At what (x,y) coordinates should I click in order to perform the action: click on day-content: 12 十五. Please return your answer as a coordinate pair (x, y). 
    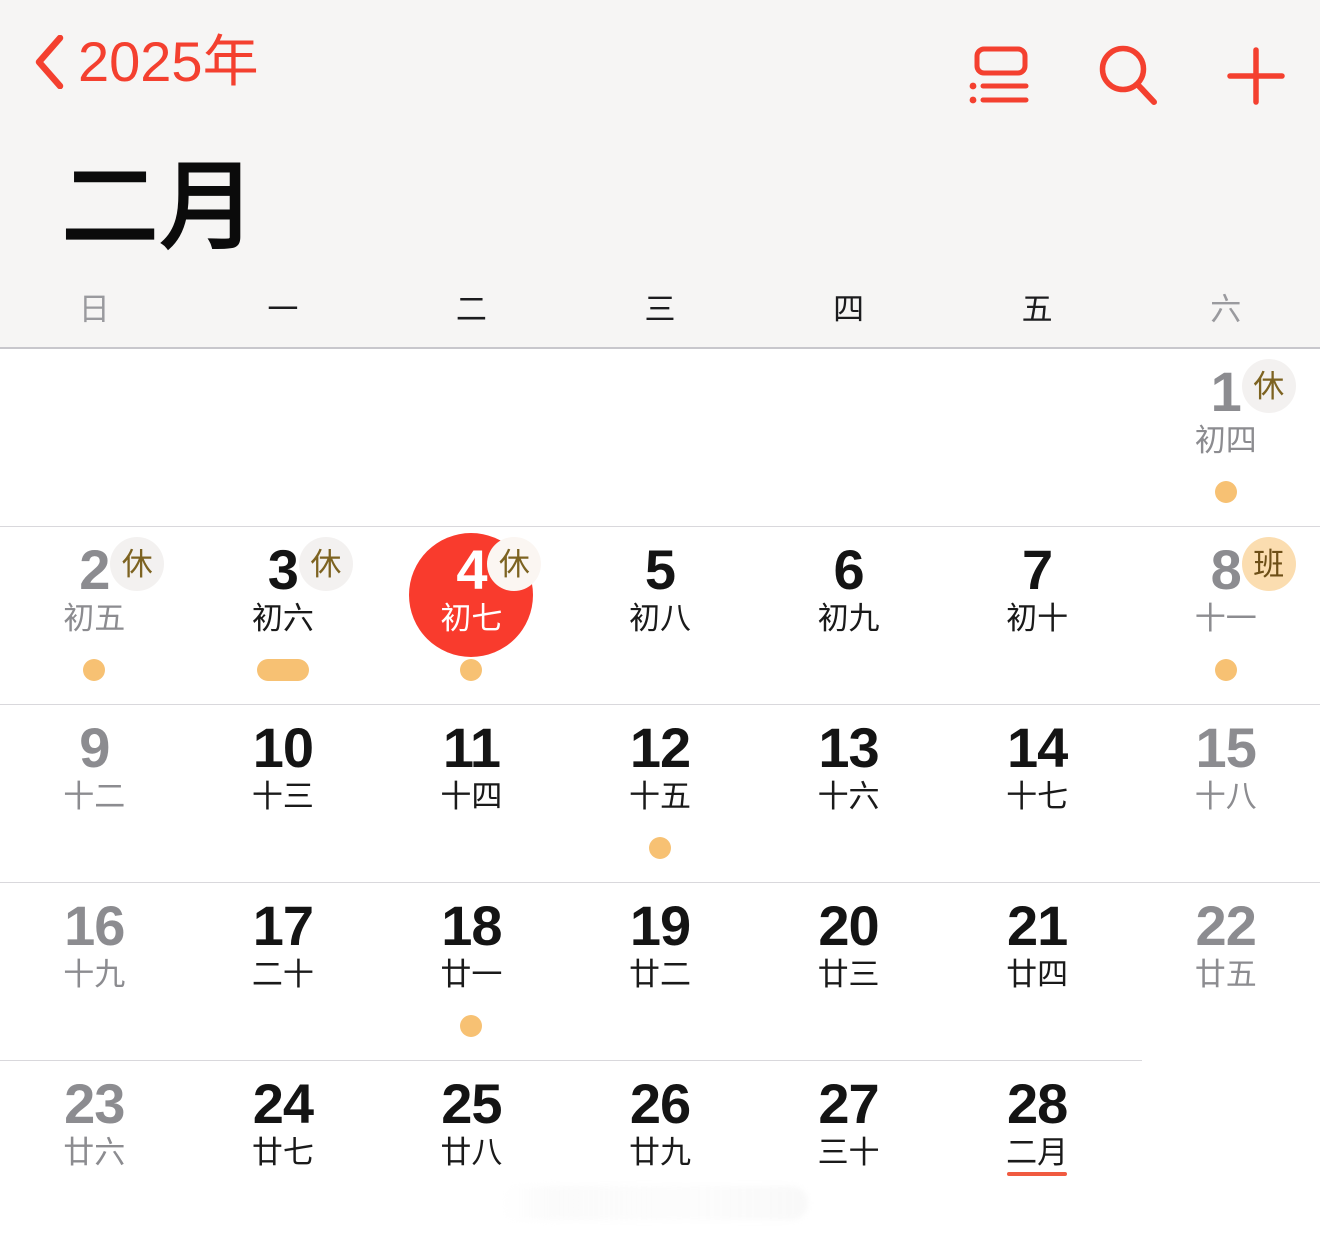
    Looking at the image, I should click on (660, 767).